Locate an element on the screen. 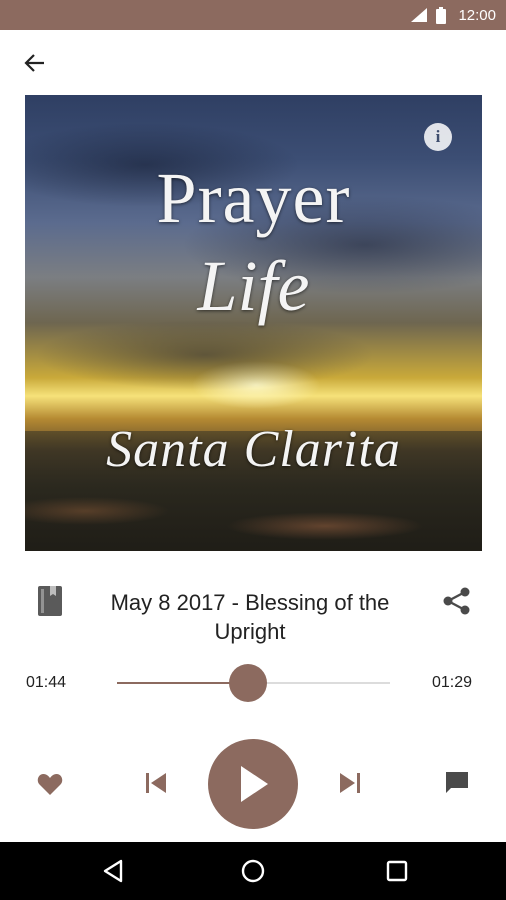 Image resolution: width=506 pixels, height=900 pixels. cover-title-line2: Life is located at coordinates (253, 286).